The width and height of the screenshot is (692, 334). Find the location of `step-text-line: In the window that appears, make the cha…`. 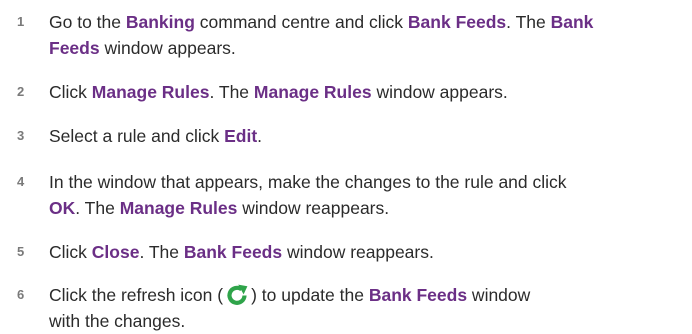

step-text-line: In the window that appears, make the cha… is located at coordinates (369, 182).